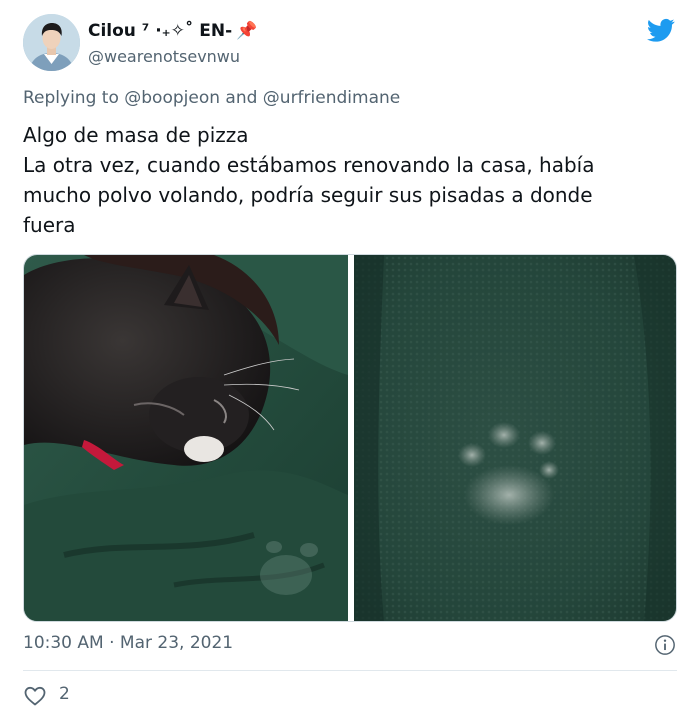 This screenshot has height=724, width=700. What do you see at coordinates (128, 643) in the screenshot?
I see `tweet-timestamp: 10:30 AM · Mar 23, 2021` at bounding box center [128, 643].